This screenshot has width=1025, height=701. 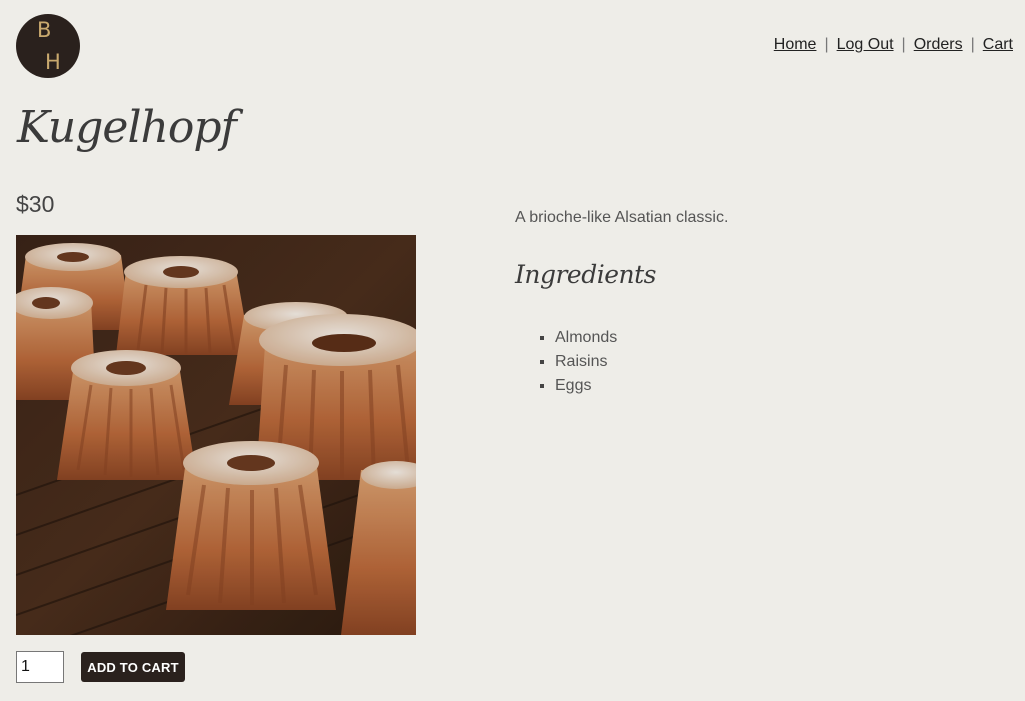 What do you see at coordinates (938, 44) in the screenshot?
I see `nav-orders-link: Orders` at bounding box center [938, 44].